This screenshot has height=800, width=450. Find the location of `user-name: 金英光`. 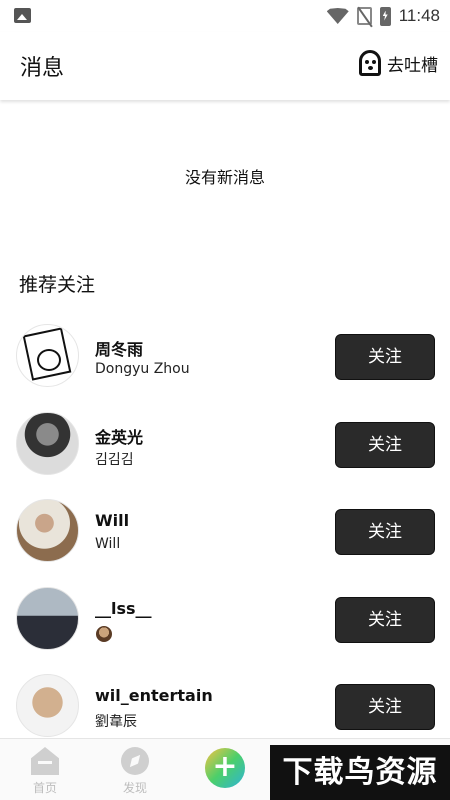

user-name: 金英光 is located at coordinates (119, 437).